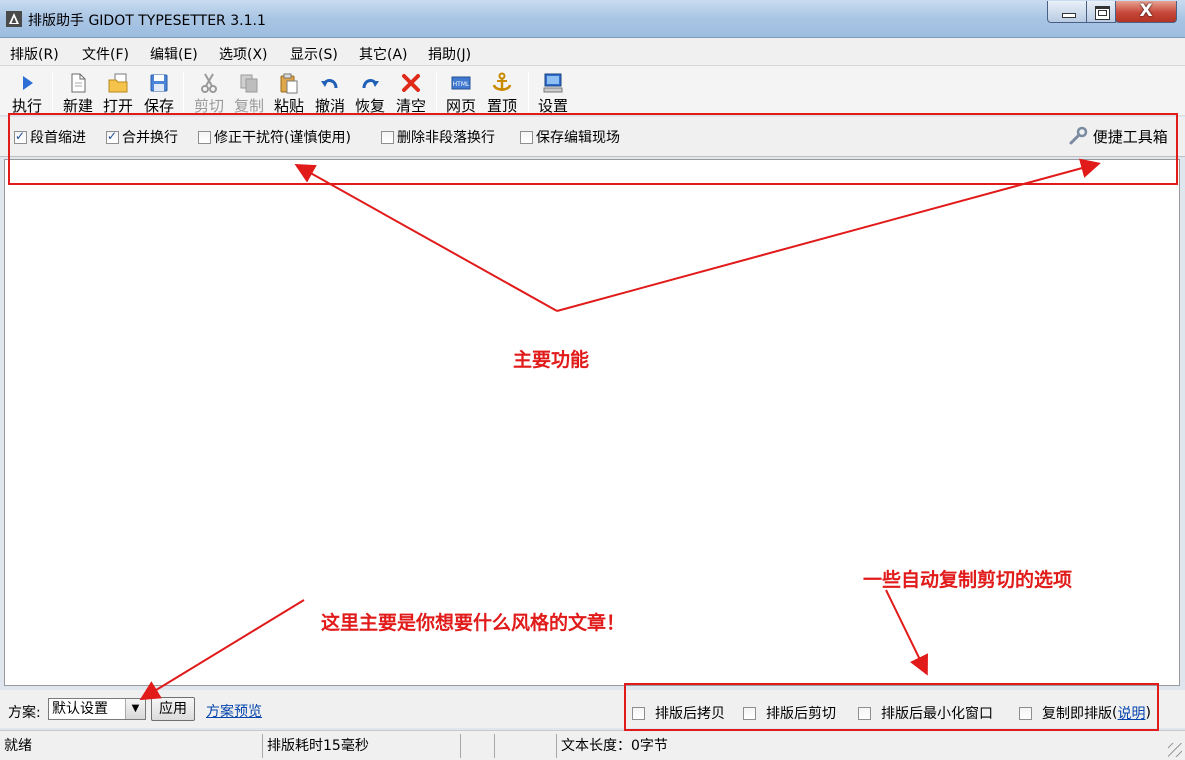 The width and height of the screenshot is (1185, 760). I want to click on window-title: 排版助手 GIDOT TYPESETTER 3.1.1, so click(147, 21).